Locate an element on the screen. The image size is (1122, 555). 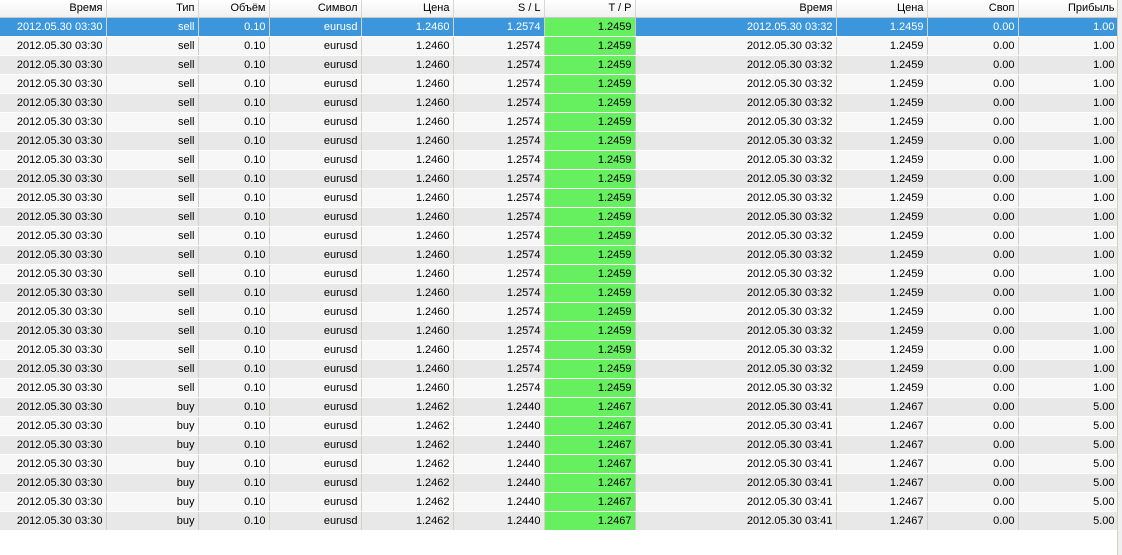
column-header-close-price: Цена is located at coordinates (882, 9).